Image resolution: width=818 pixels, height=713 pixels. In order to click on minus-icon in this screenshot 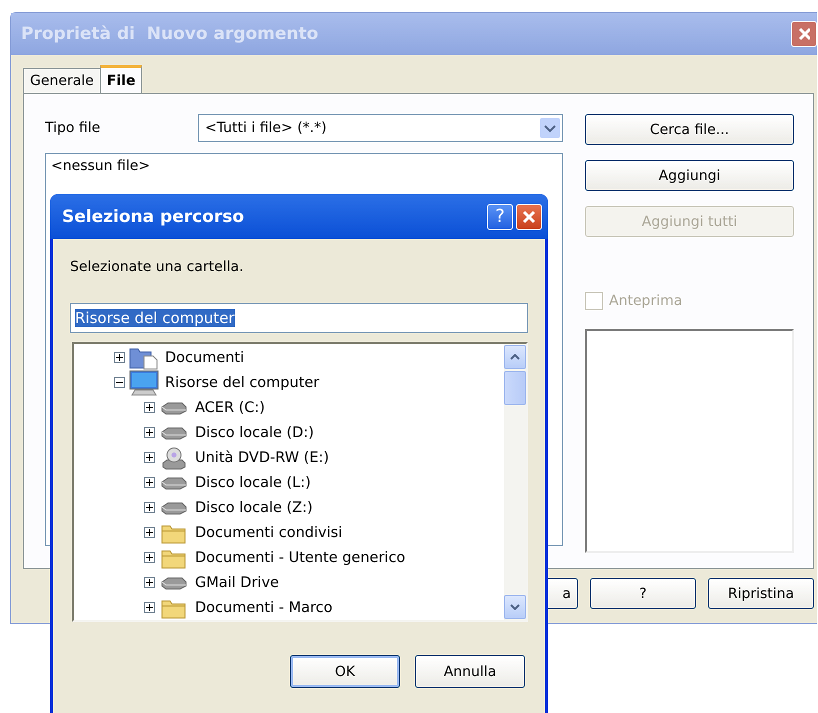, I will do `click(119, 382)`.